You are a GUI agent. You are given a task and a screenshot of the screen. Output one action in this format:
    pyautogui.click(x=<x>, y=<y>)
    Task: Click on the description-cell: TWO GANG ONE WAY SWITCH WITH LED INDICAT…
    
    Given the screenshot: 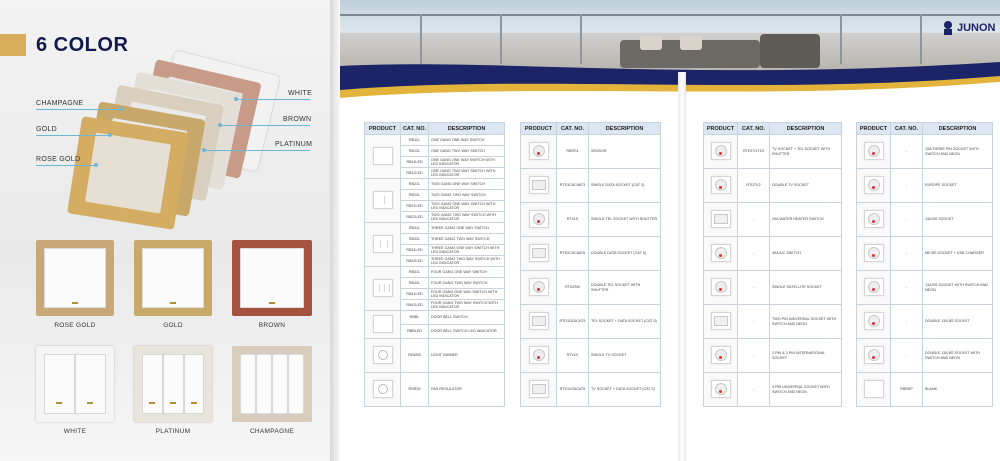 What is the action you would take?
    pyautogui.click(x=466, y=206)
    